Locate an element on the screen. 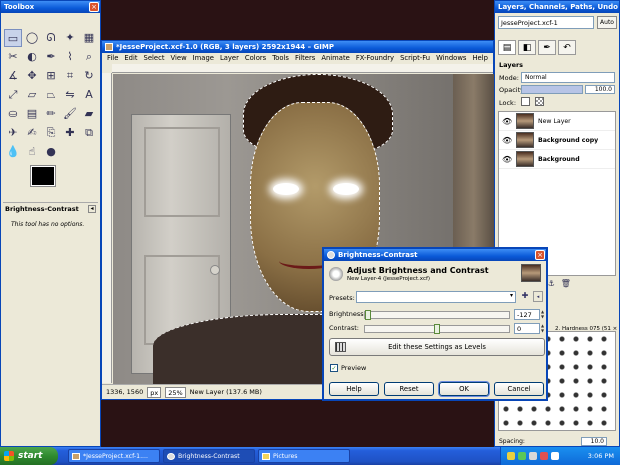  bucket-fill-icon: ⛀ is located at coordinates (13, 114).